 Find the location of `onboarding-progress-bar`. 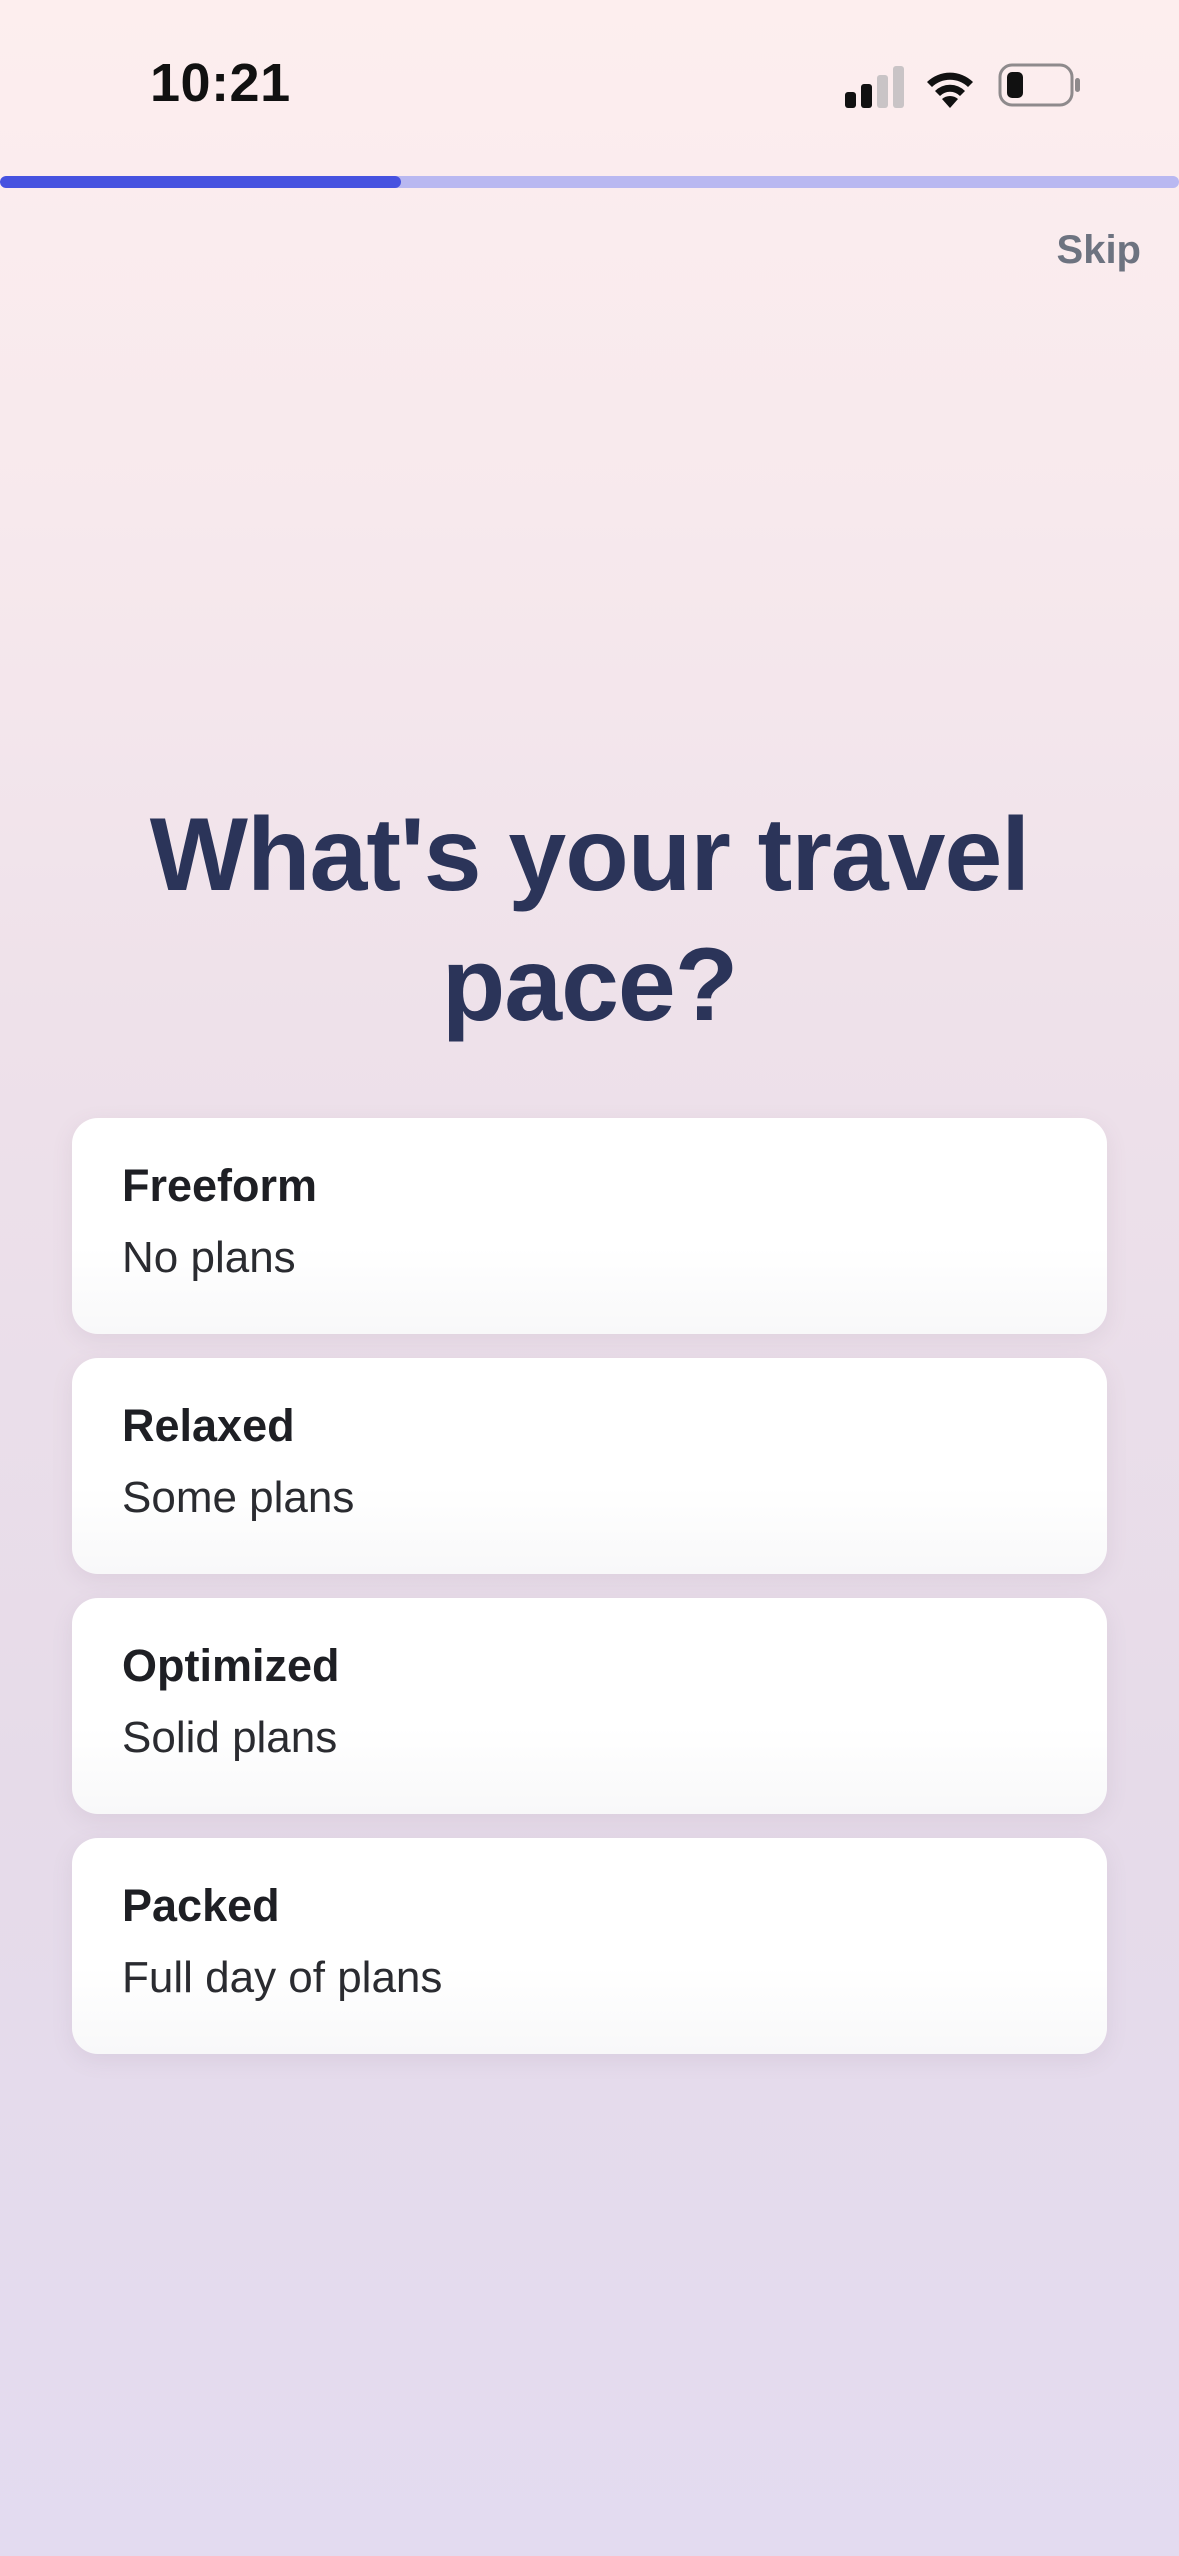

onboarding-progress-bar is located at coordinates (589, 182).